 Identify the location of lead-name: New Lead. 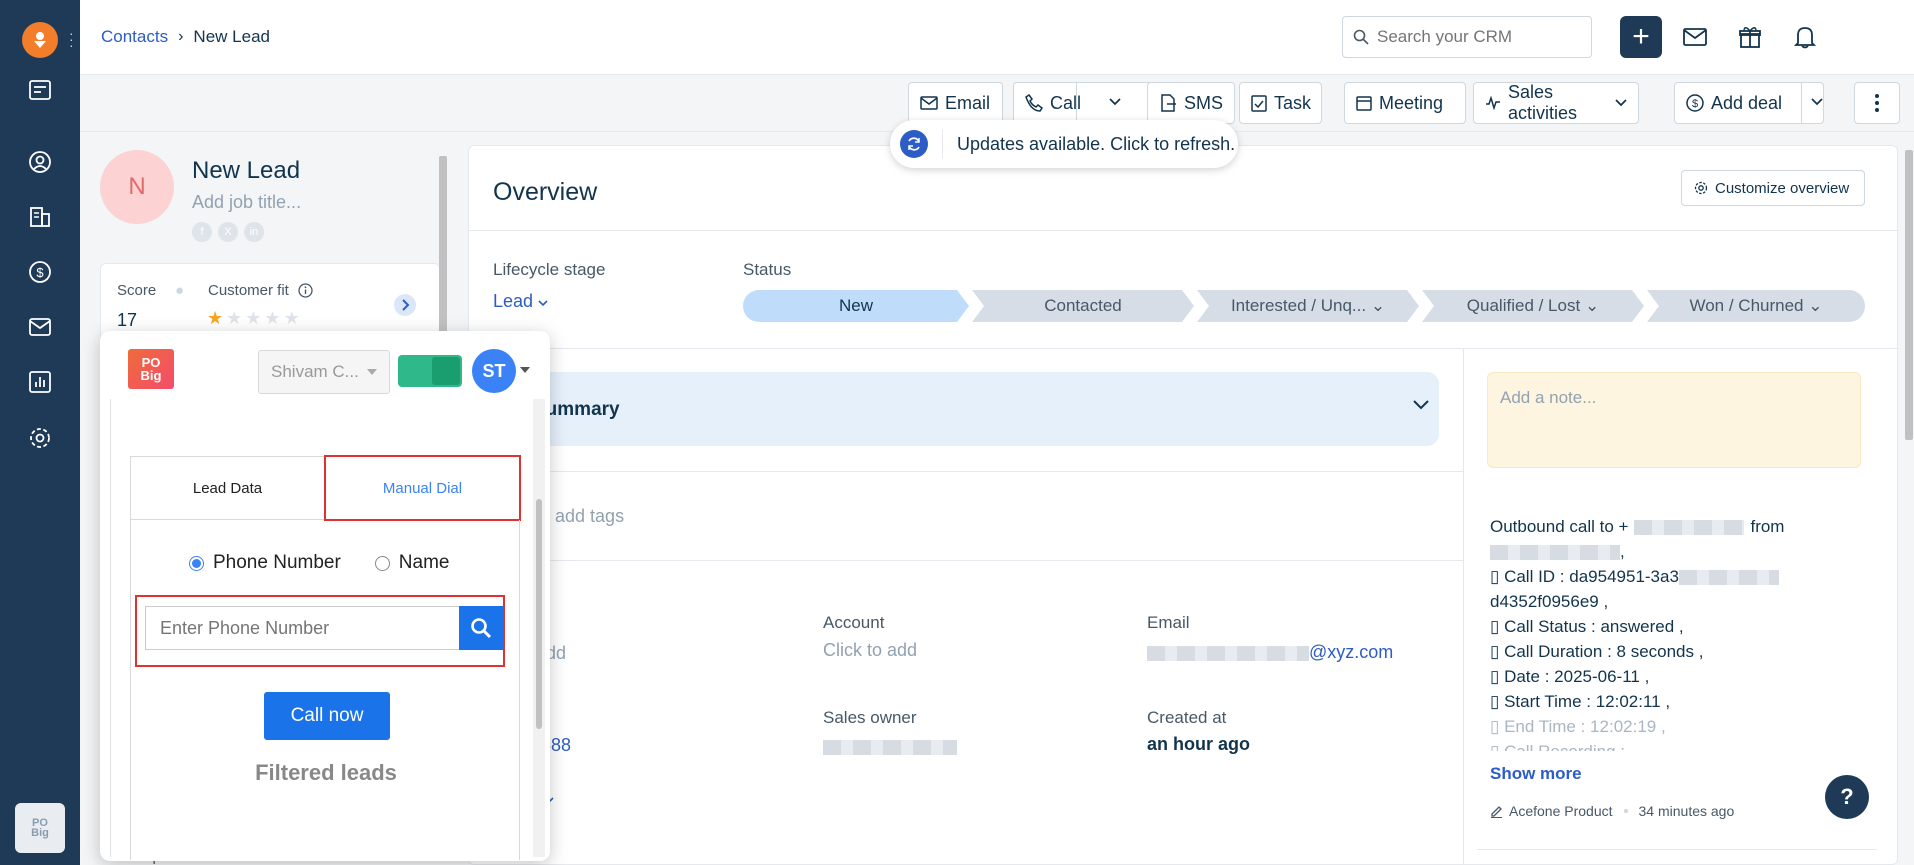
(246, 171).